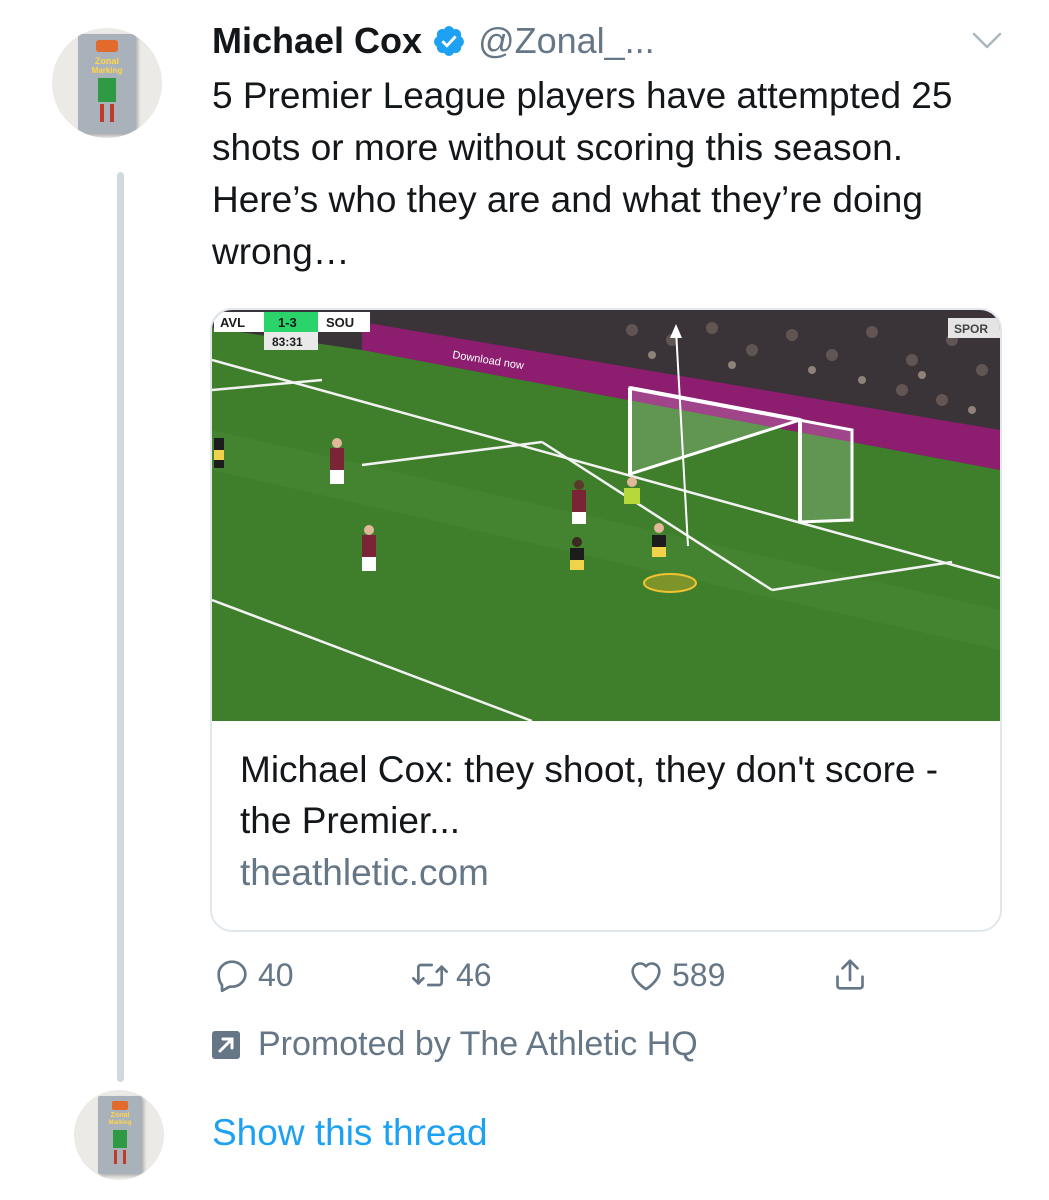 This screenshot has height=1200, width=1049. Describe the element at coordinates (340, 322) in the screenshot. I see `svg-text: SOU` at that location.